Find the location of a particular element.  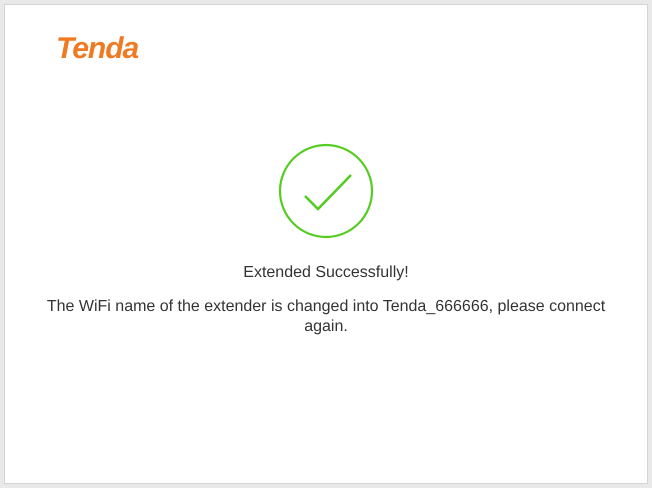

status-message: The WiFi name of the extender is changed into Tenda_666666, please connect again. is located at coordinates (326, 317).